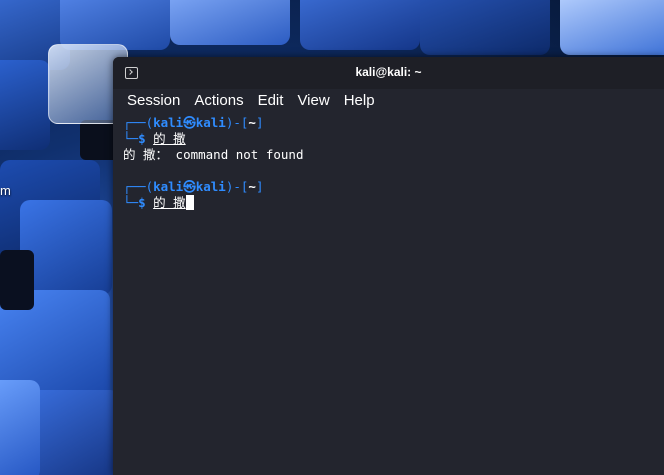  Describe the element at coordinates (388, 100) in the screenshot. I see `menu-bar: Session Actions Edit View Help` at that location.